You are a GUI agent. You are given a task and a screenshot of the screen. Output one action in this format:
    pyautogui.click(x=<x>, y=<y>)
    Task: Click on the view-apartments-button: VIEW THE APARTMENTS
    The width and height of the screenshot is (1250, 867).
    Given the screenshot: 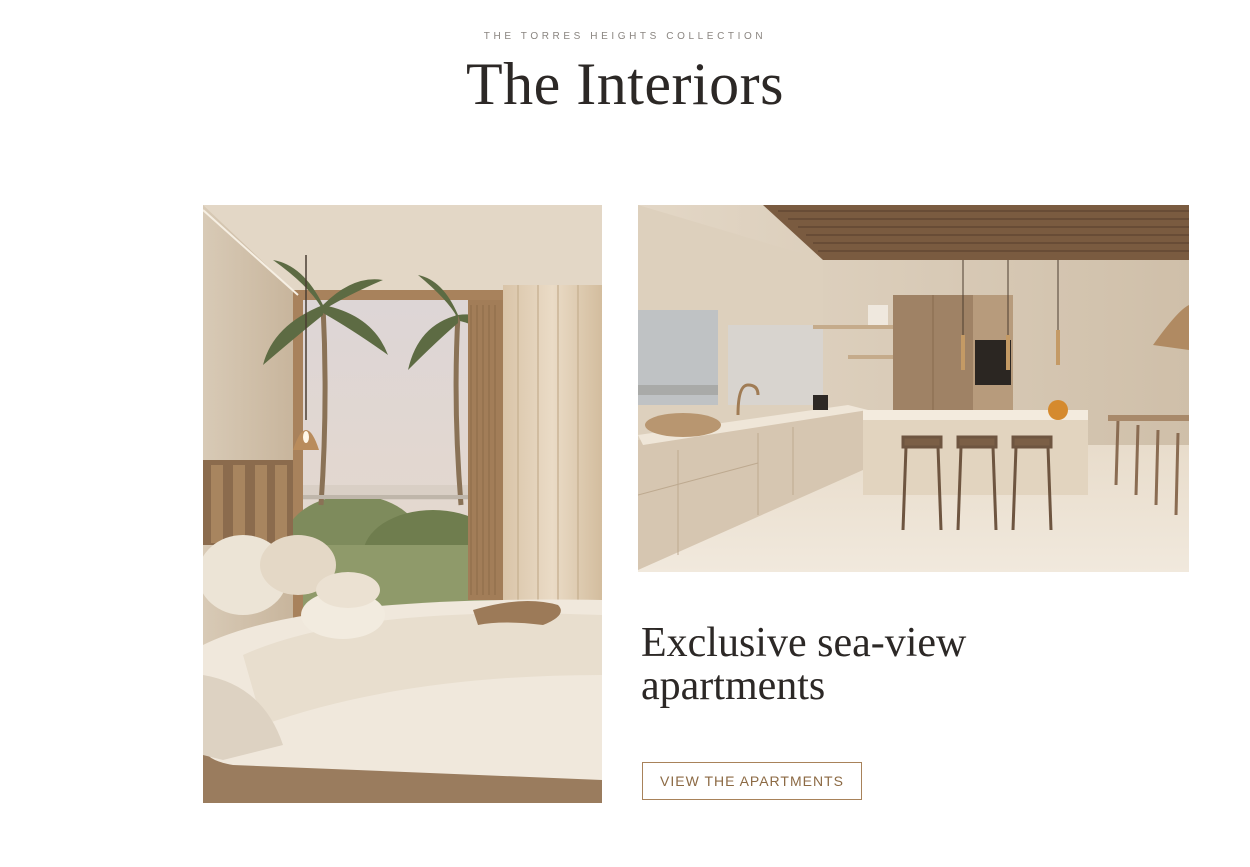 What is the action you would take?
    pyautogui.click(x=752, y=781)
    